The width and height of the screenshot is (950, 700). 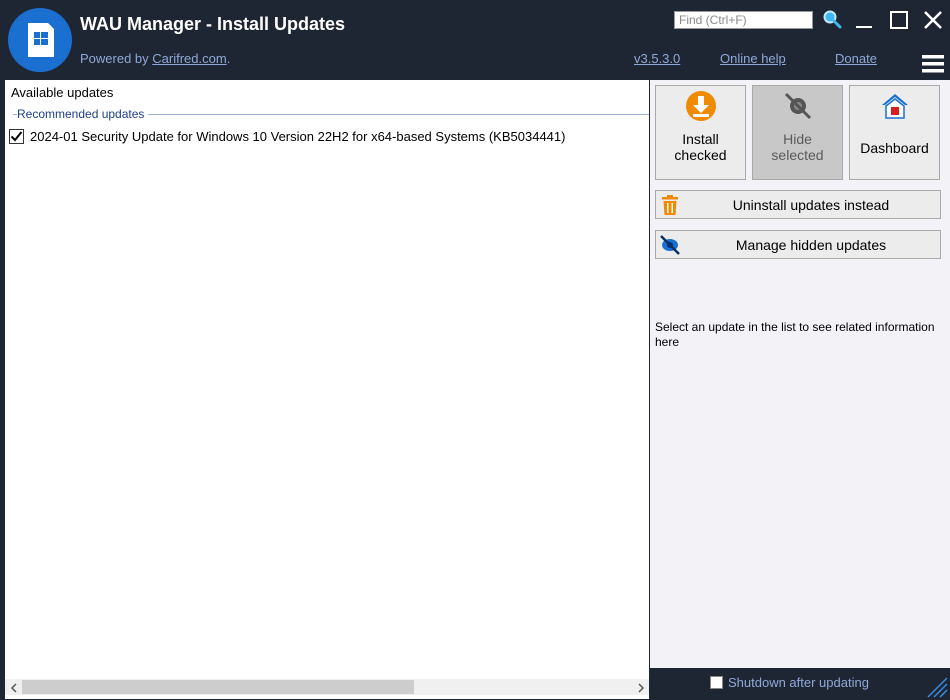 I want to click on scroll-left-icon, so click(x=14, y=688).